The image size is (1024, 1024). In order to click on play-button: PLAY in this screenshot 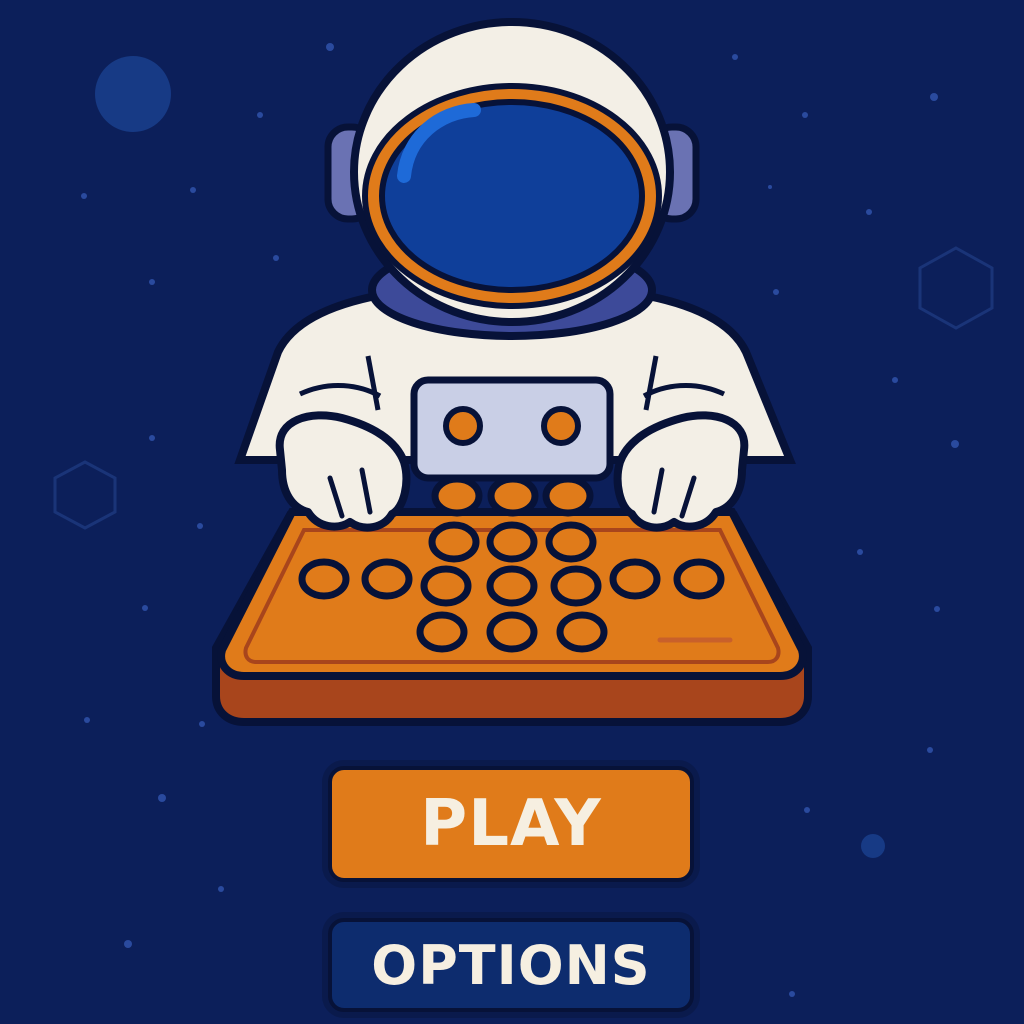, I will do `click(511, 824)`.